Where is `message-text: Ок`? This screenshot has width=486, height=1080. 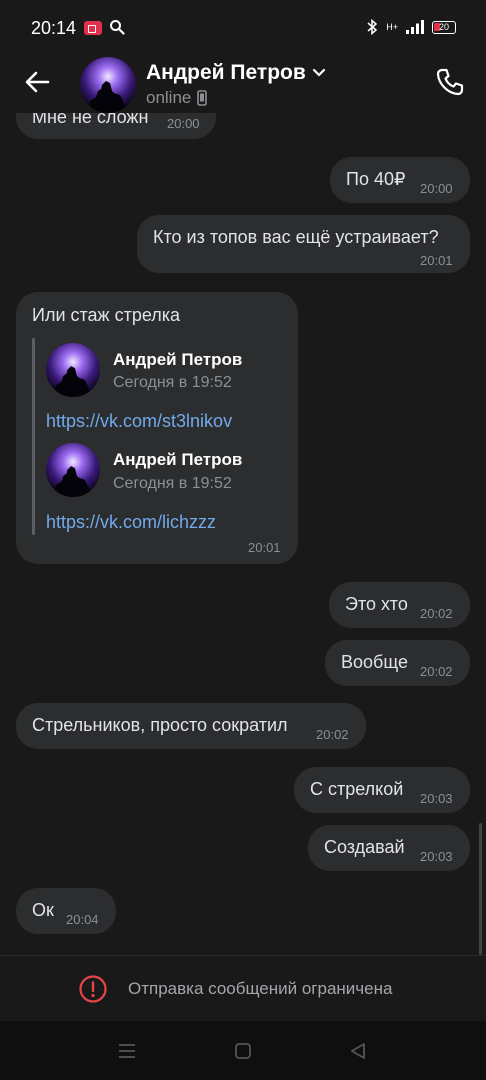 message-text: Ок is located at coordinates (43, 910).